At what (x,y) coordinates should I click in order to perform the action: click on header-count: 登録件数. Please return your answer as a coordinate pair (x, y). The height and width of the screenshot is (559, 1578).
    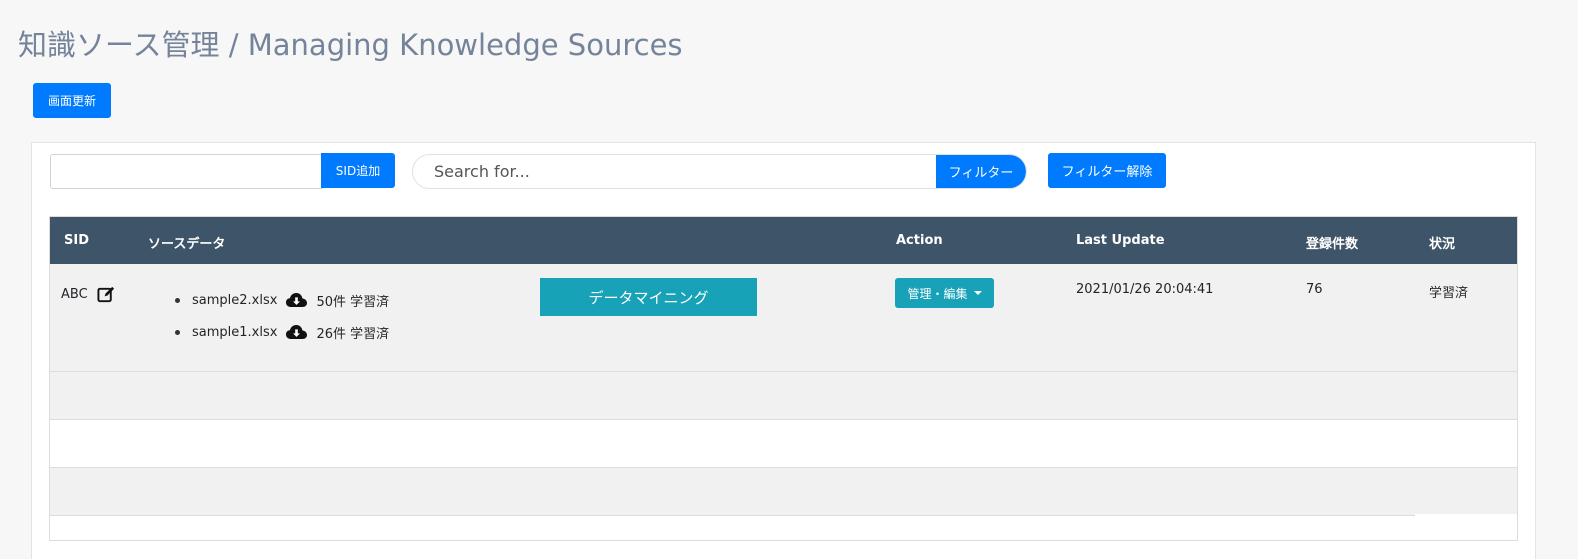
    Looking at the image, I should click on (1332, 244).